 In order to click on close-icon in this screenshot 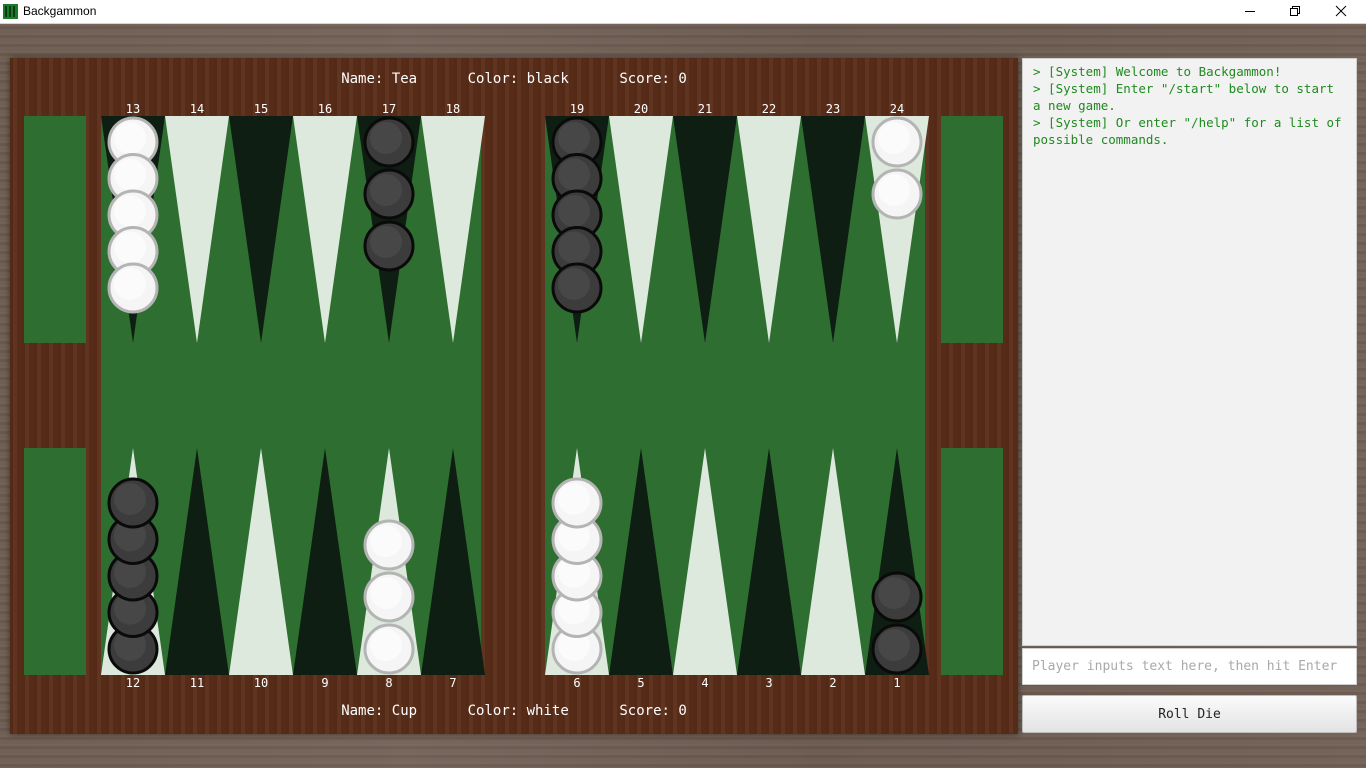, I will do `click(1341, 11)`.